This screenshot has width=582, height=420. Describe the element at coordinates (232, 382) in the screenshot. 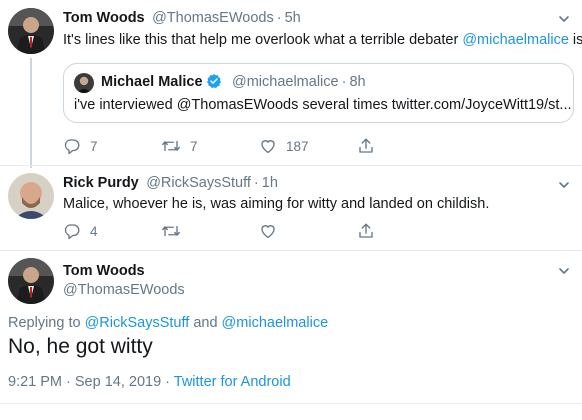

I see `source-link: Twitter for Android` at that location.